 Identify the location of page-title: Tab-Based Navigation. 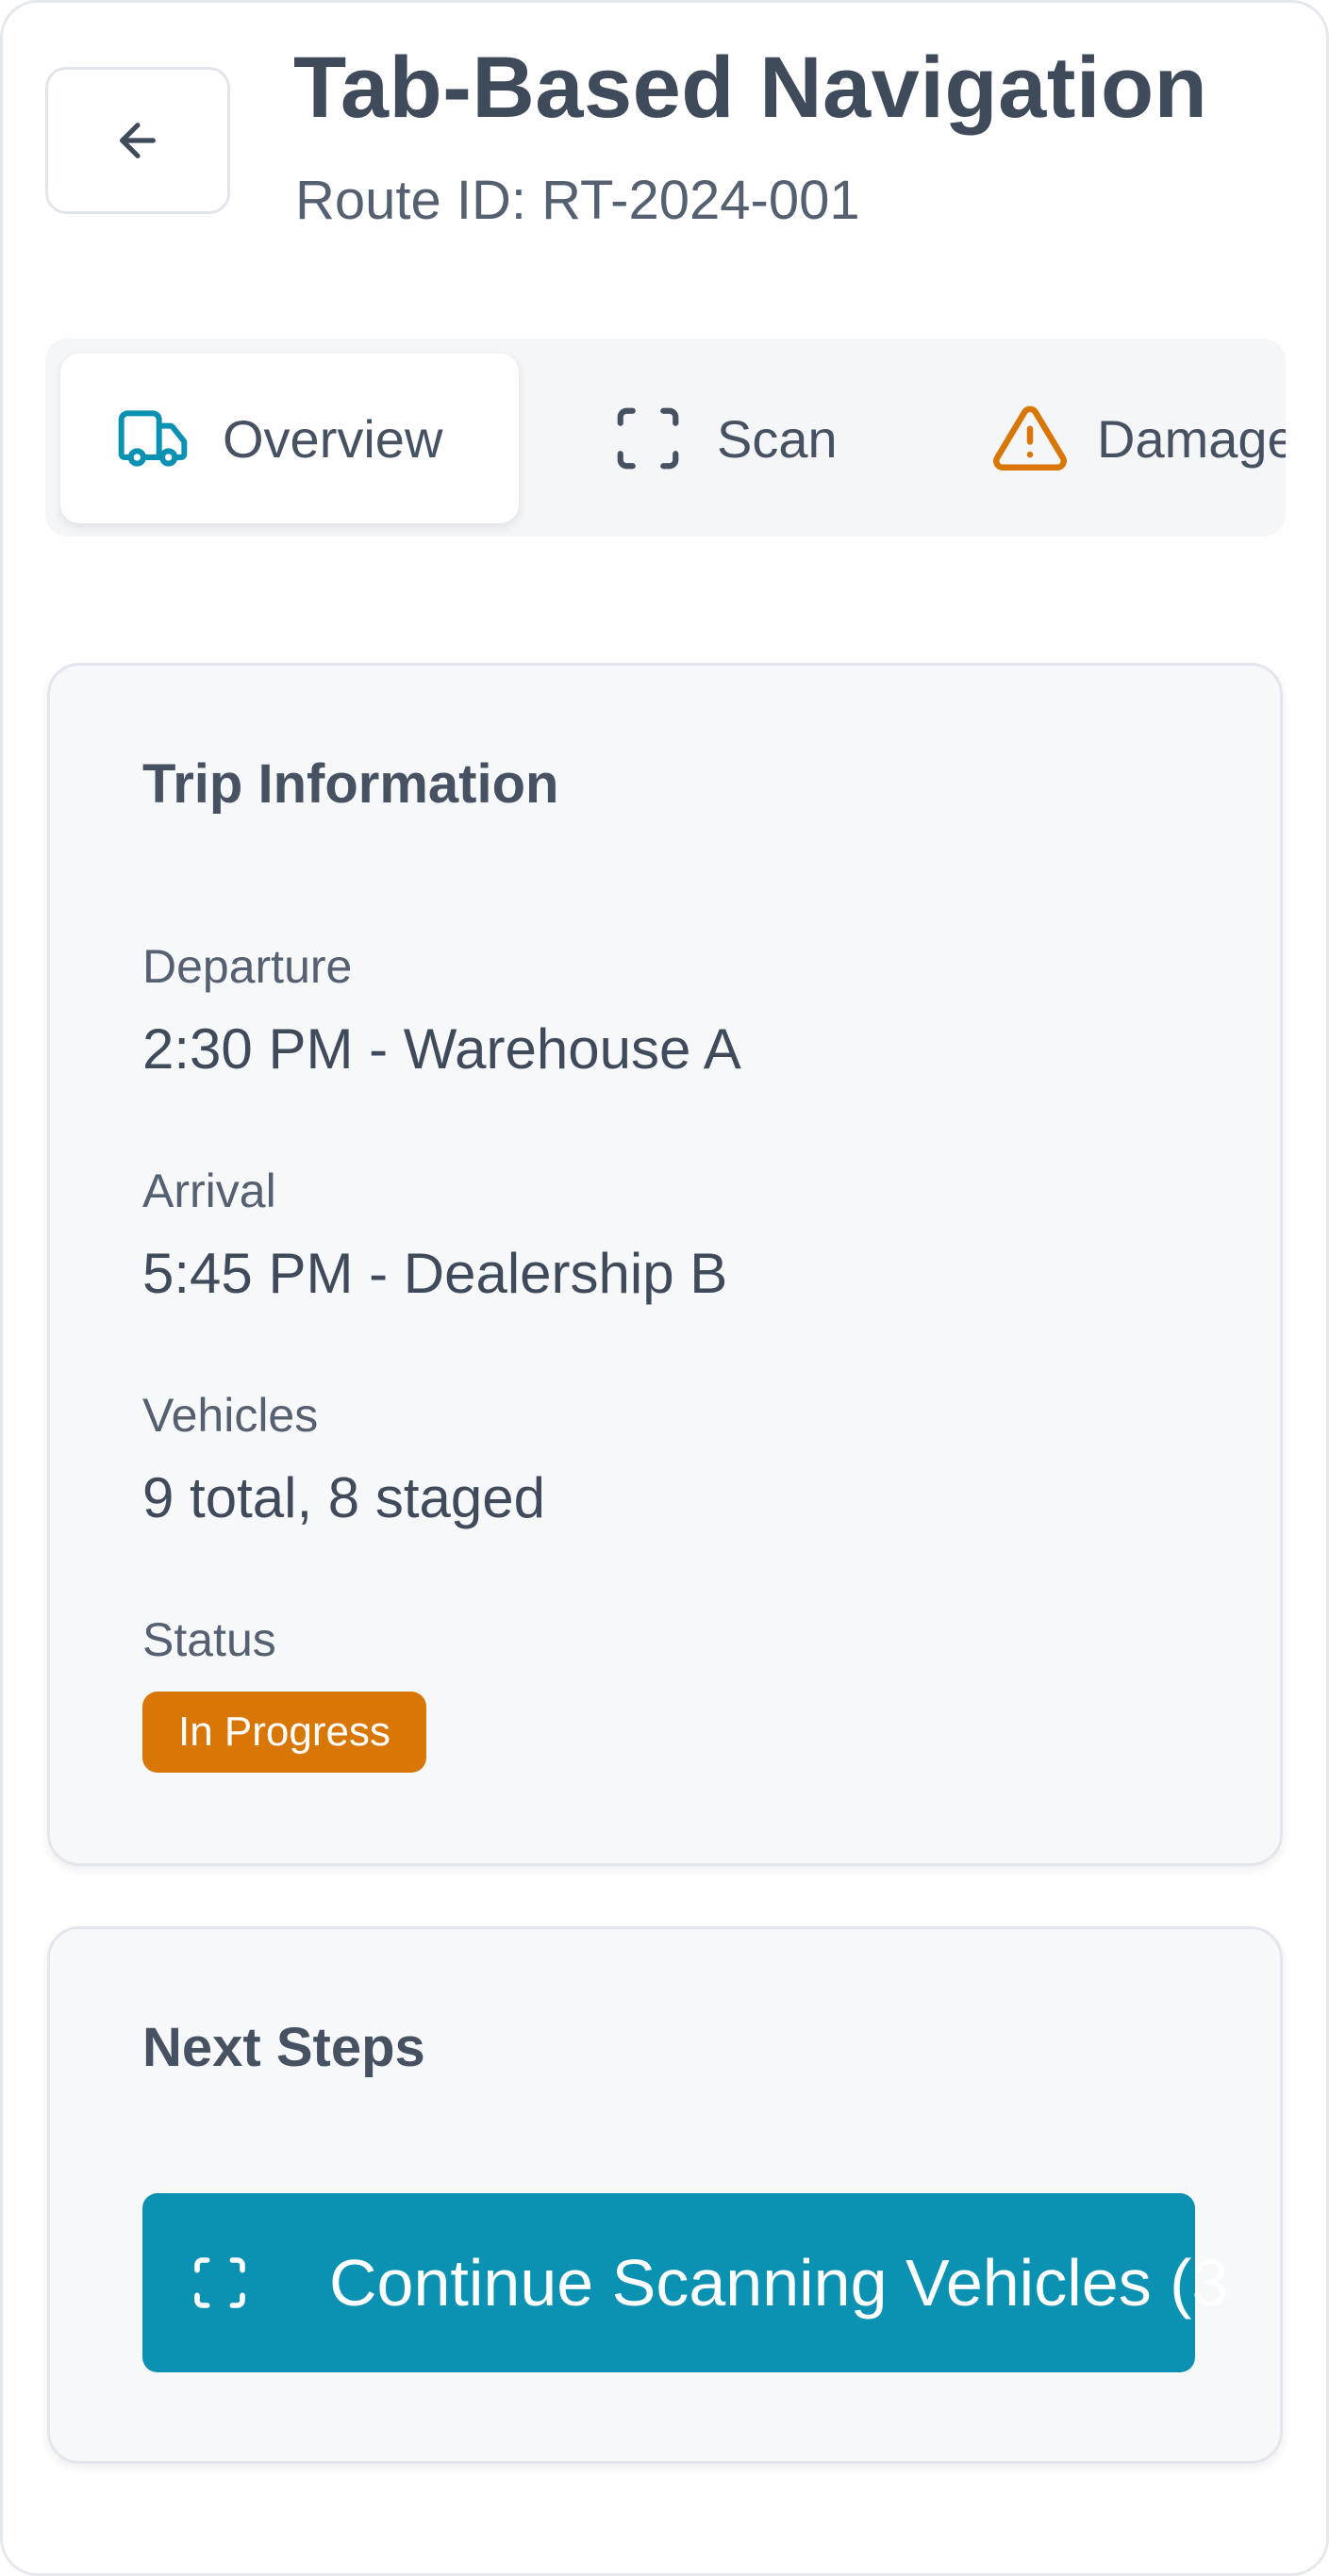
(750, 88).